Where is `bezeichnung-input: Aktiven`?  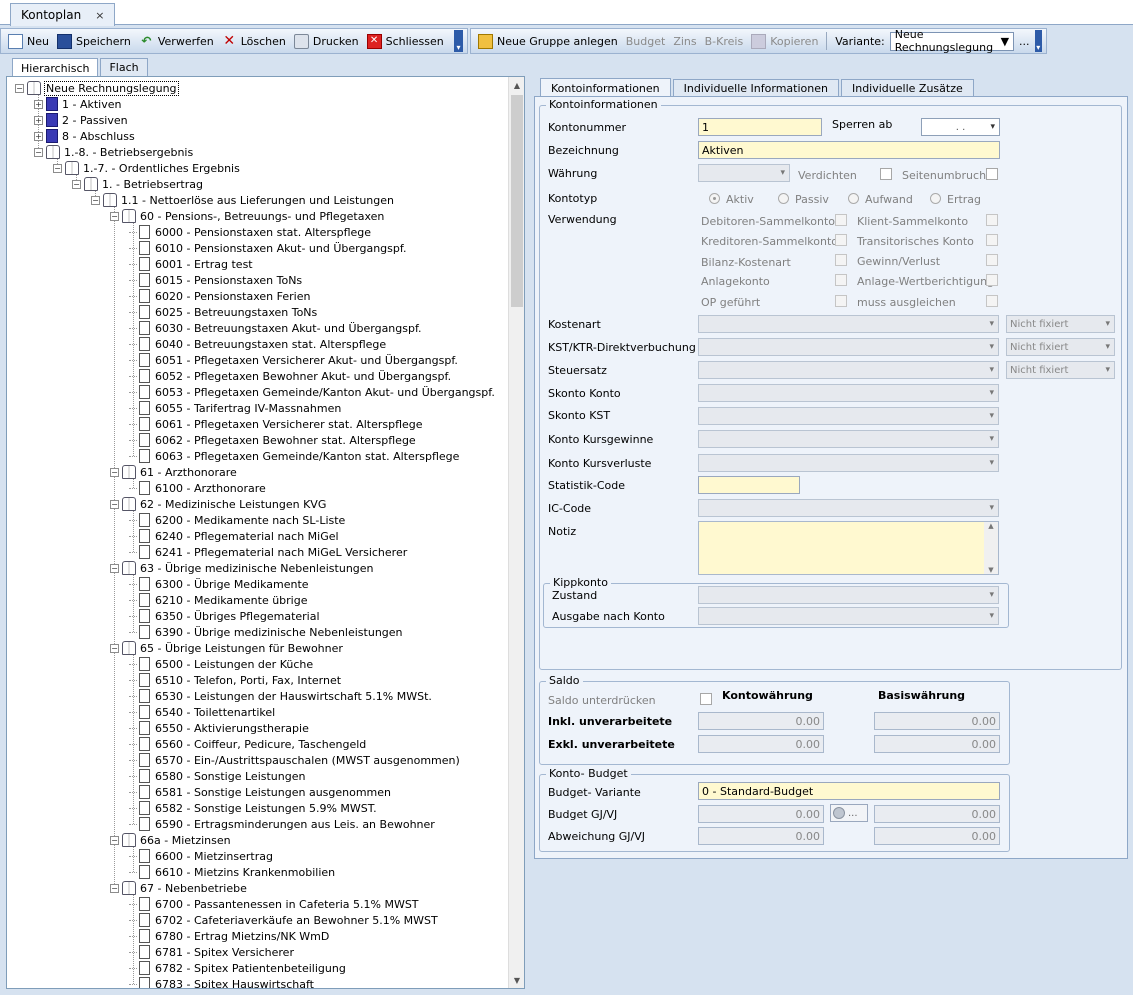 bezeichnung-input: Aktiven is located at coordinates (849, 150).